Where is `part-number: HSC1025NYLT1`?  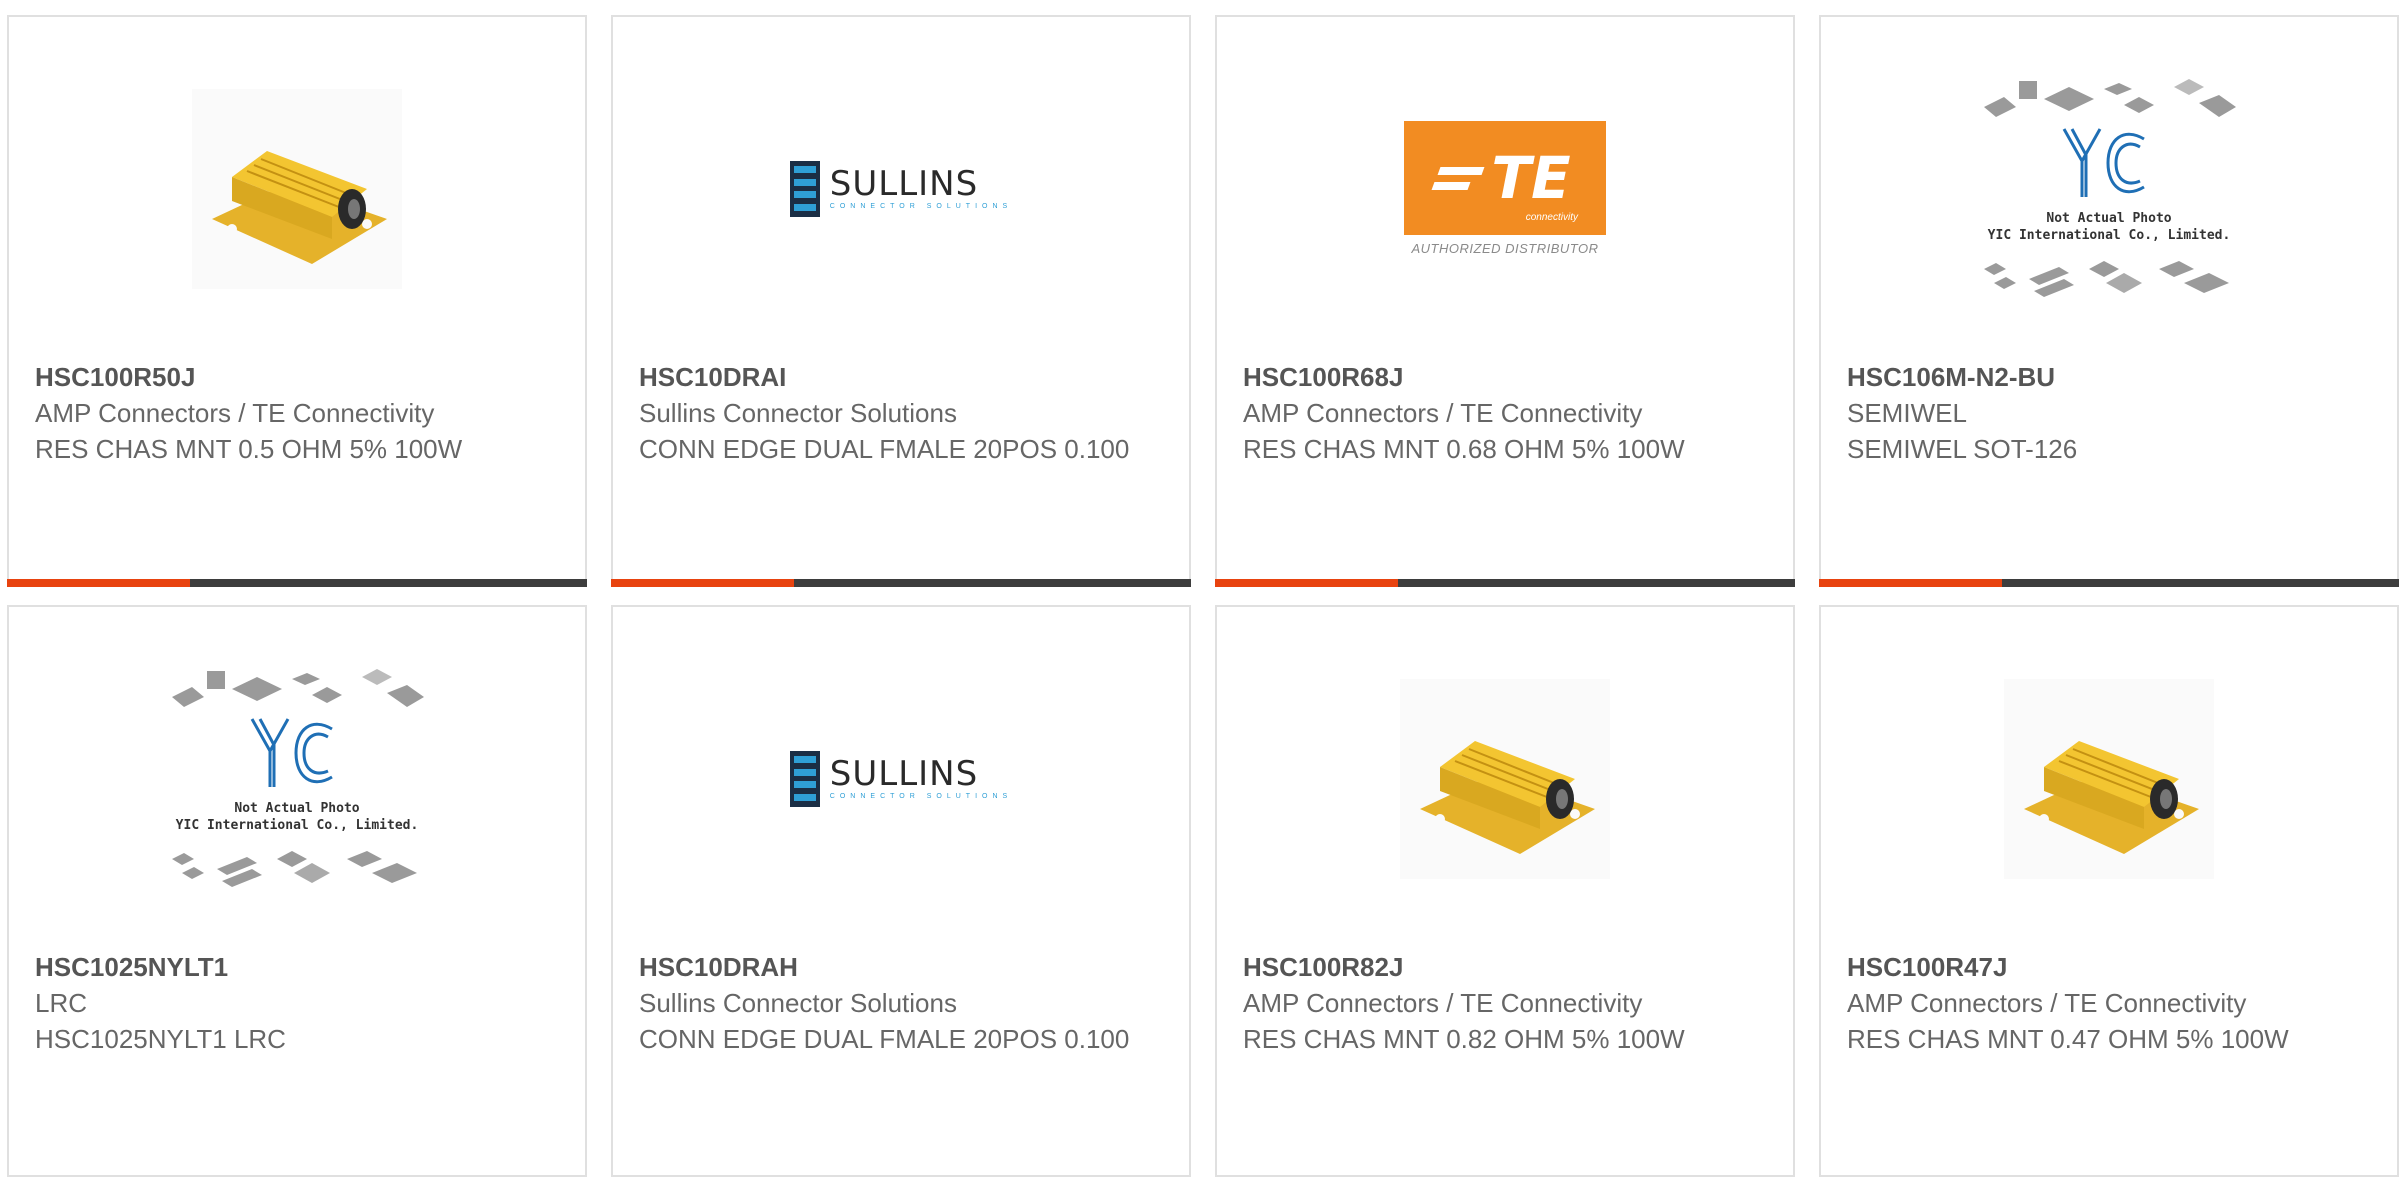 part-number: HSC1025NYLT1 is located at coordinates (297, 967).